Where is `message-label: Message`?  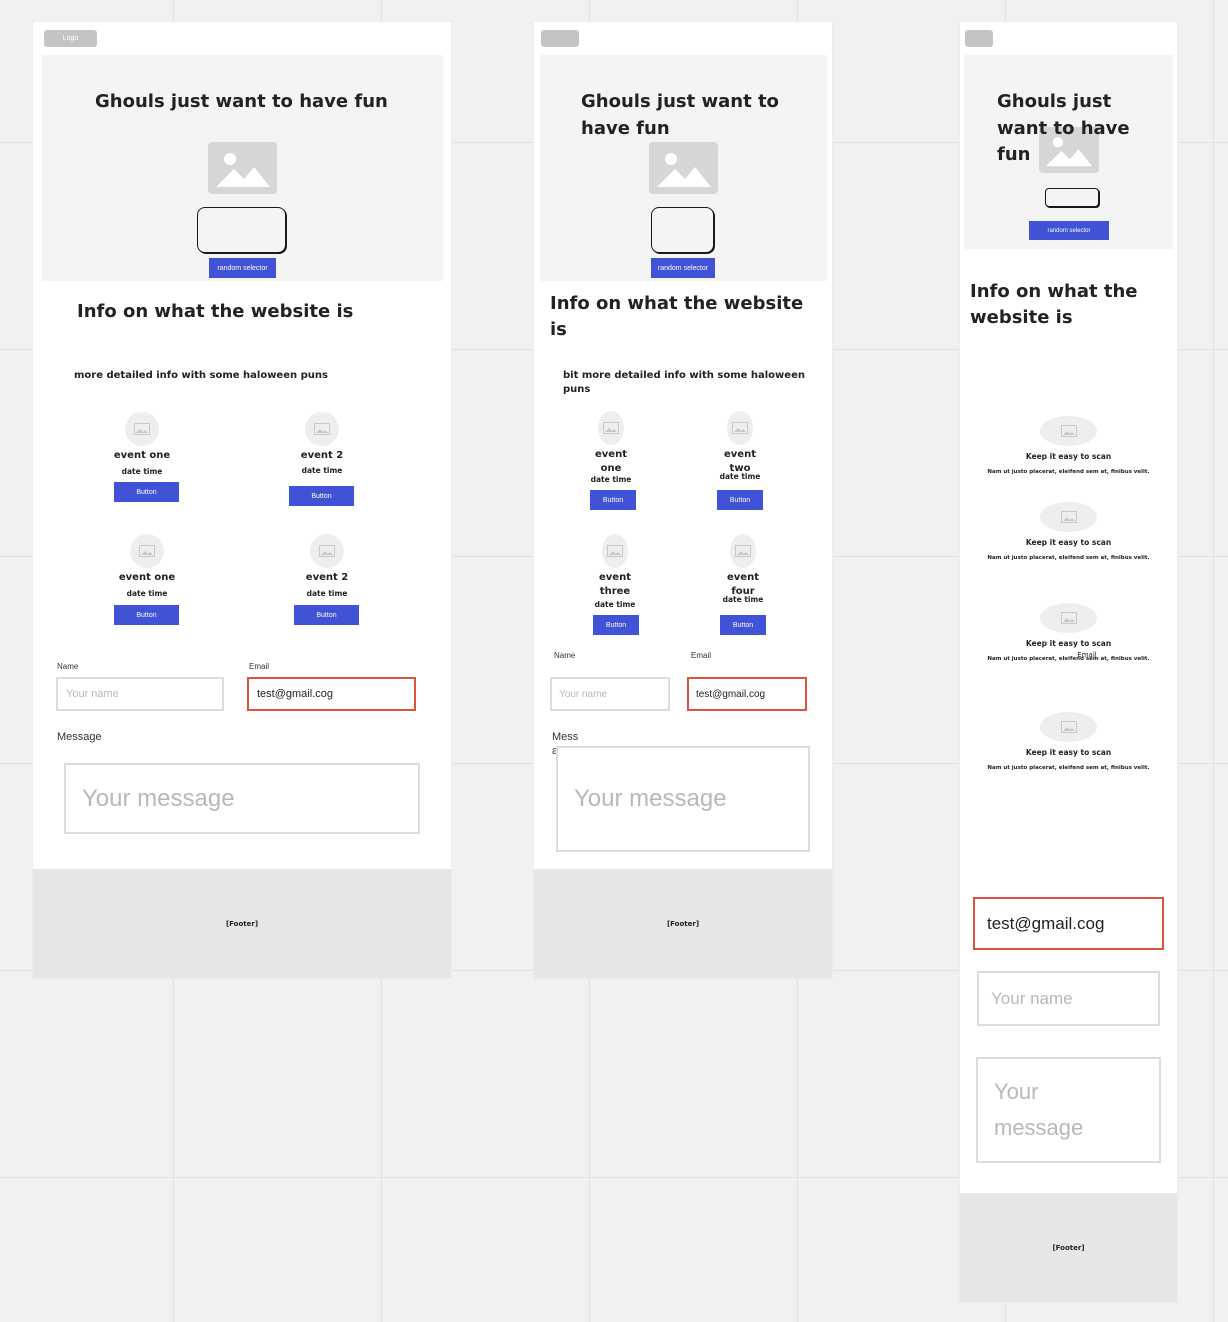 message-label: Message is located at coordinates (79, 737).